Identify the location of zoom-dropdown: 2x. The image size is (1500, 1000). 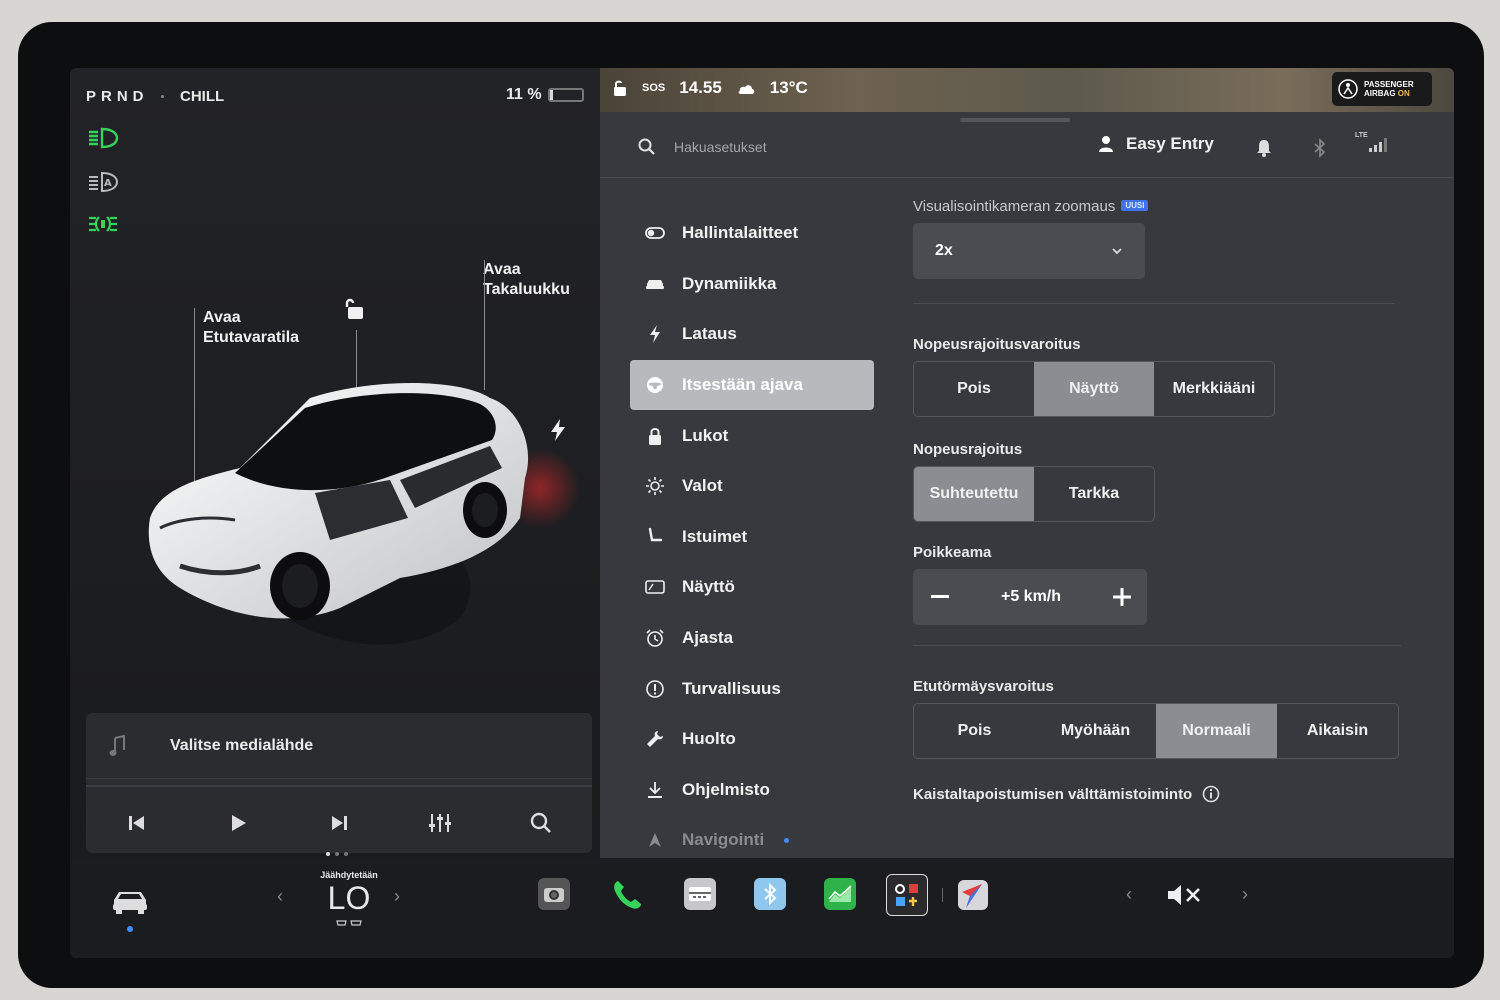
(1029, 251).